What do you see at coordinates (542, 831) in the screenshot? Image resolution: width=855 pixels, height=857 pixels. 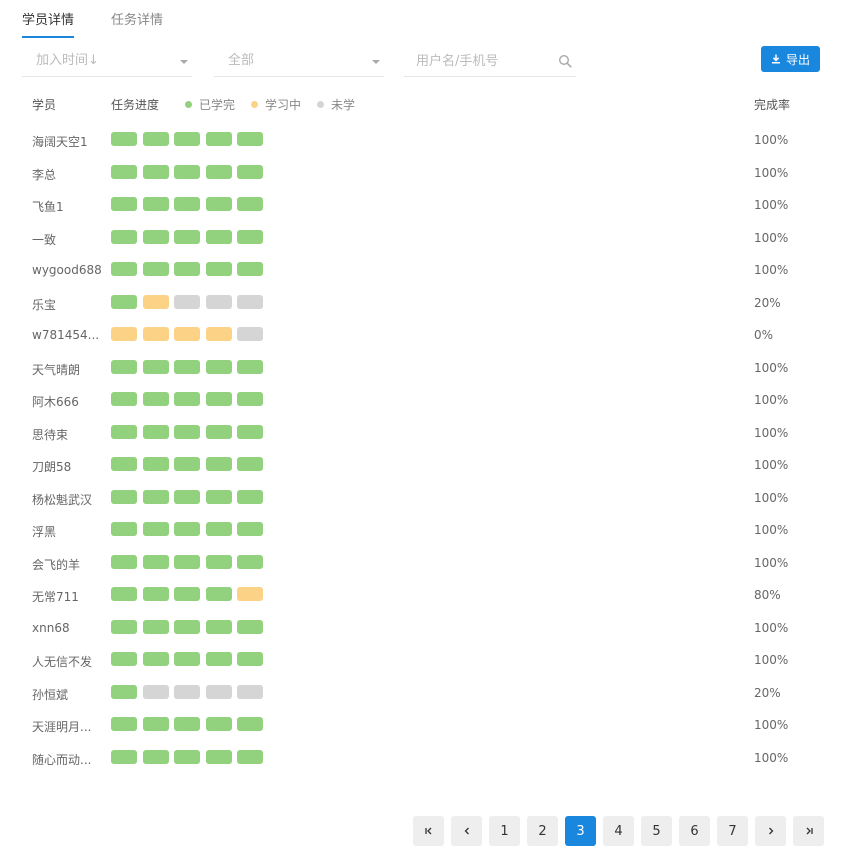 I see `page-button-2: 2` at bounding box center [542, 831].